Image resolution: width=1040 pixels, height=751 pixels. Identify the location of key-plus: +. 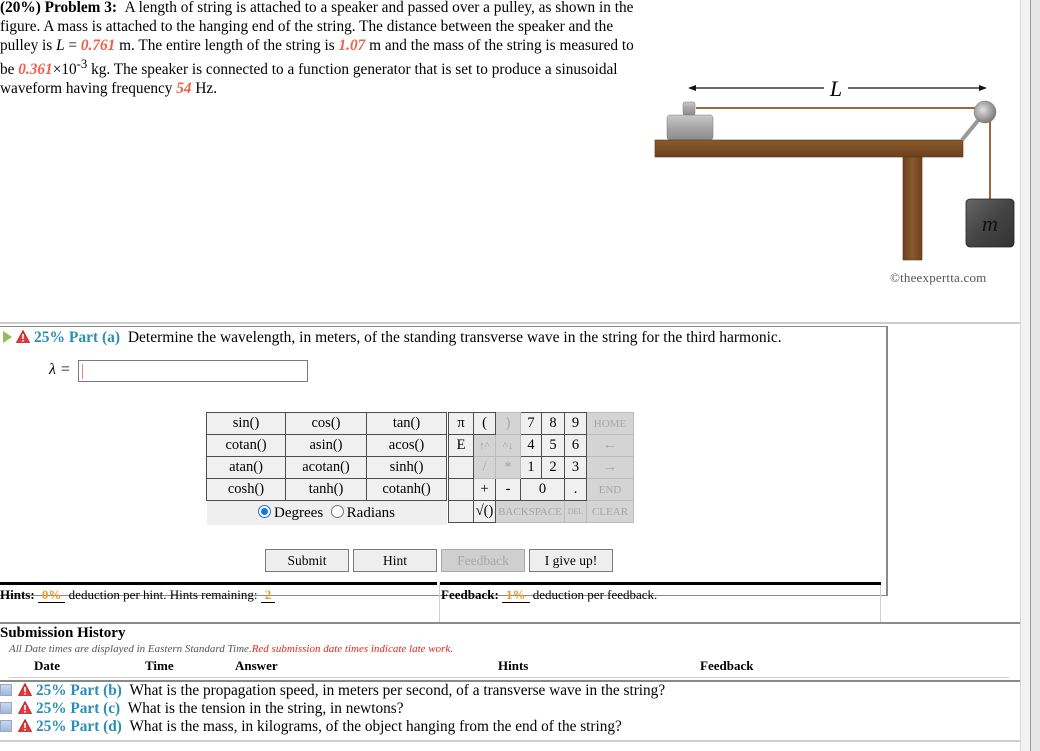
(484, 489).